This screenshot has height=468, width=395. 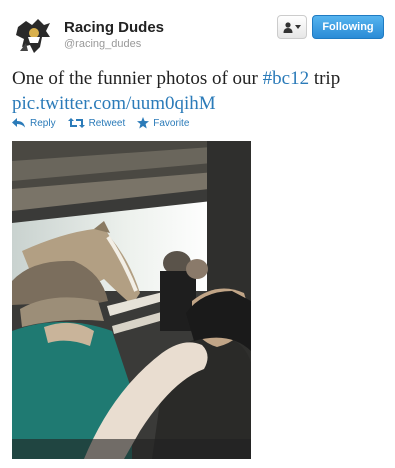 I want to click on user-menu-button, so click(x=292, y=27).